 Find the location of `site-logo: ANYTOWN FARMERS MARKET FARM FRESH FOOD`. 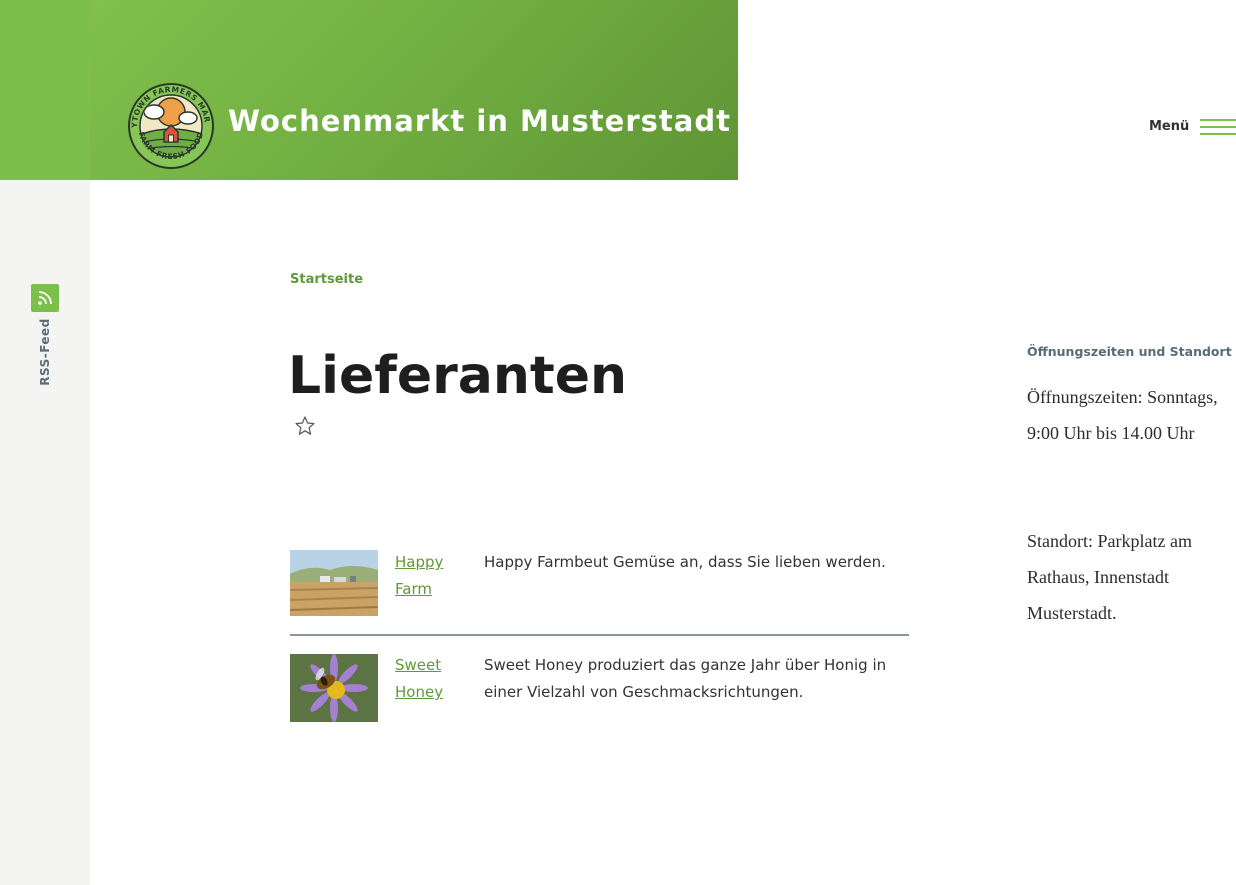

site-logo: ANYTOWN FARMERS MARKET FARM FRESH FOOD is located at coordinates (169, 122).